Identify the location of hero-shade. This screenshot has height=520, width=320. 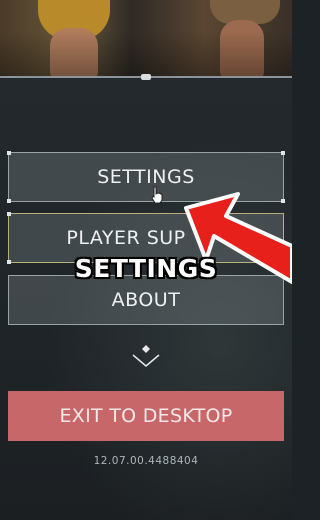
(146, 39).